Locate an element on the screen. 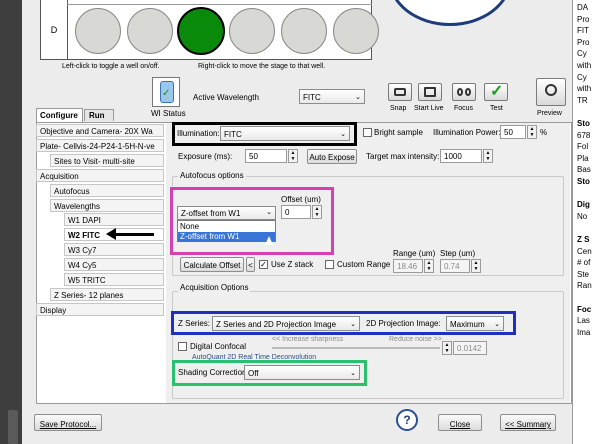 The image size is (592, 444). mouse-cursor-icon is located at coordinates (269, 240).